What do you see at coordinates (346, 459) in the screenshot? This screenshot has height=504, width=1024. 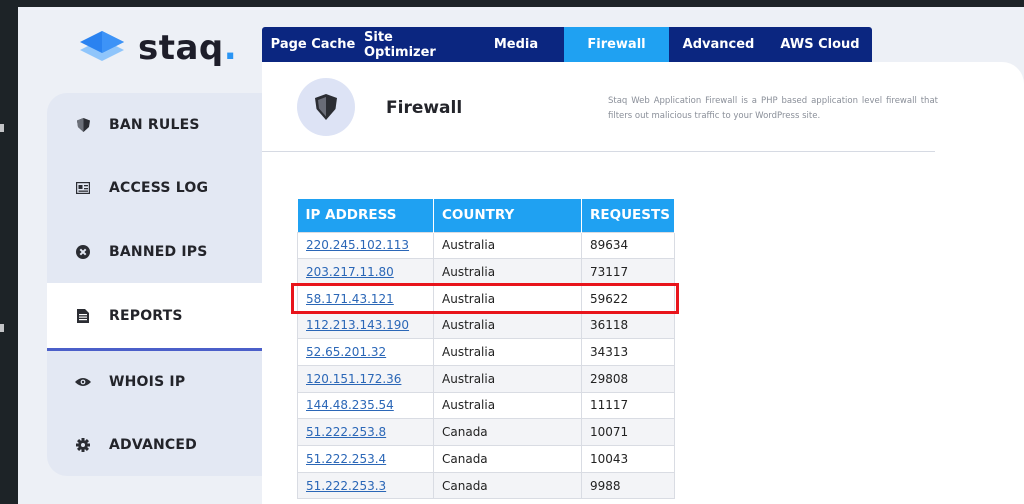 I see `ip-link: 51.222.253.4` at bounding box center [346, 459].